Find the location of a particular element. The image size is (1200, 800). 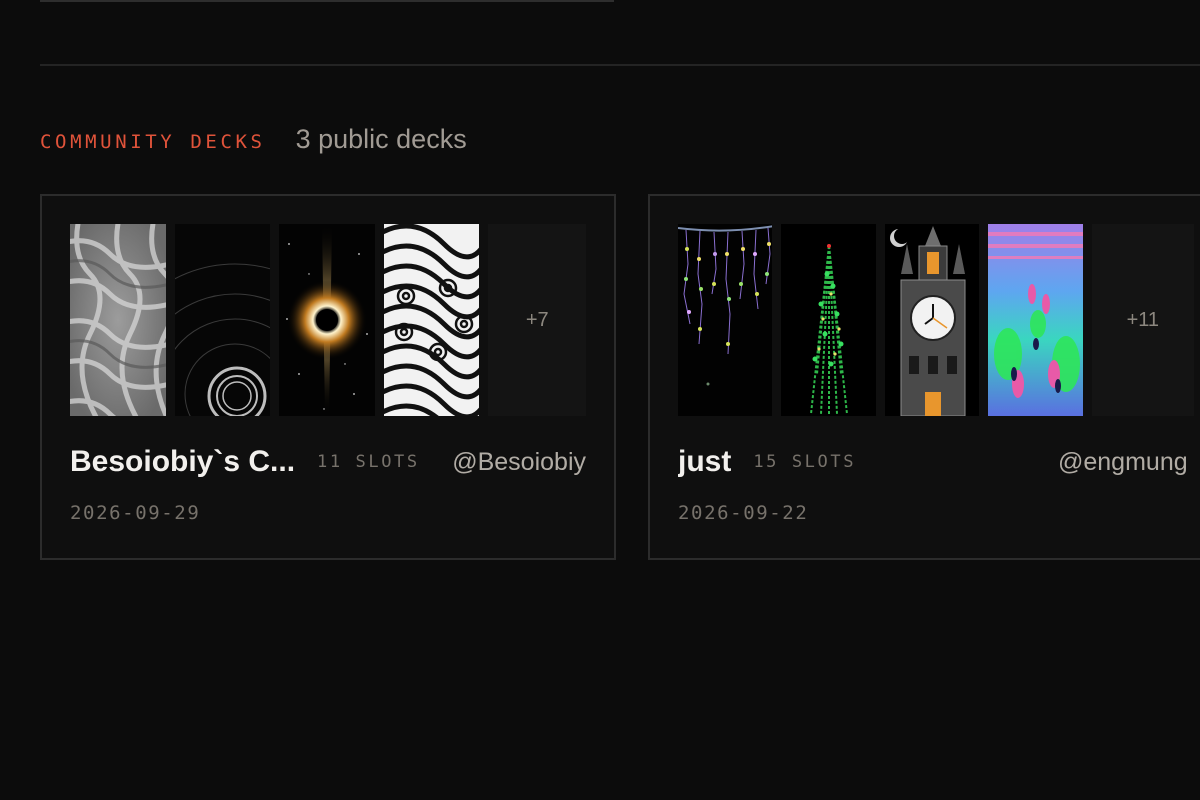

slot-count: 15 SLOTS is located at coordinates (805, 462).